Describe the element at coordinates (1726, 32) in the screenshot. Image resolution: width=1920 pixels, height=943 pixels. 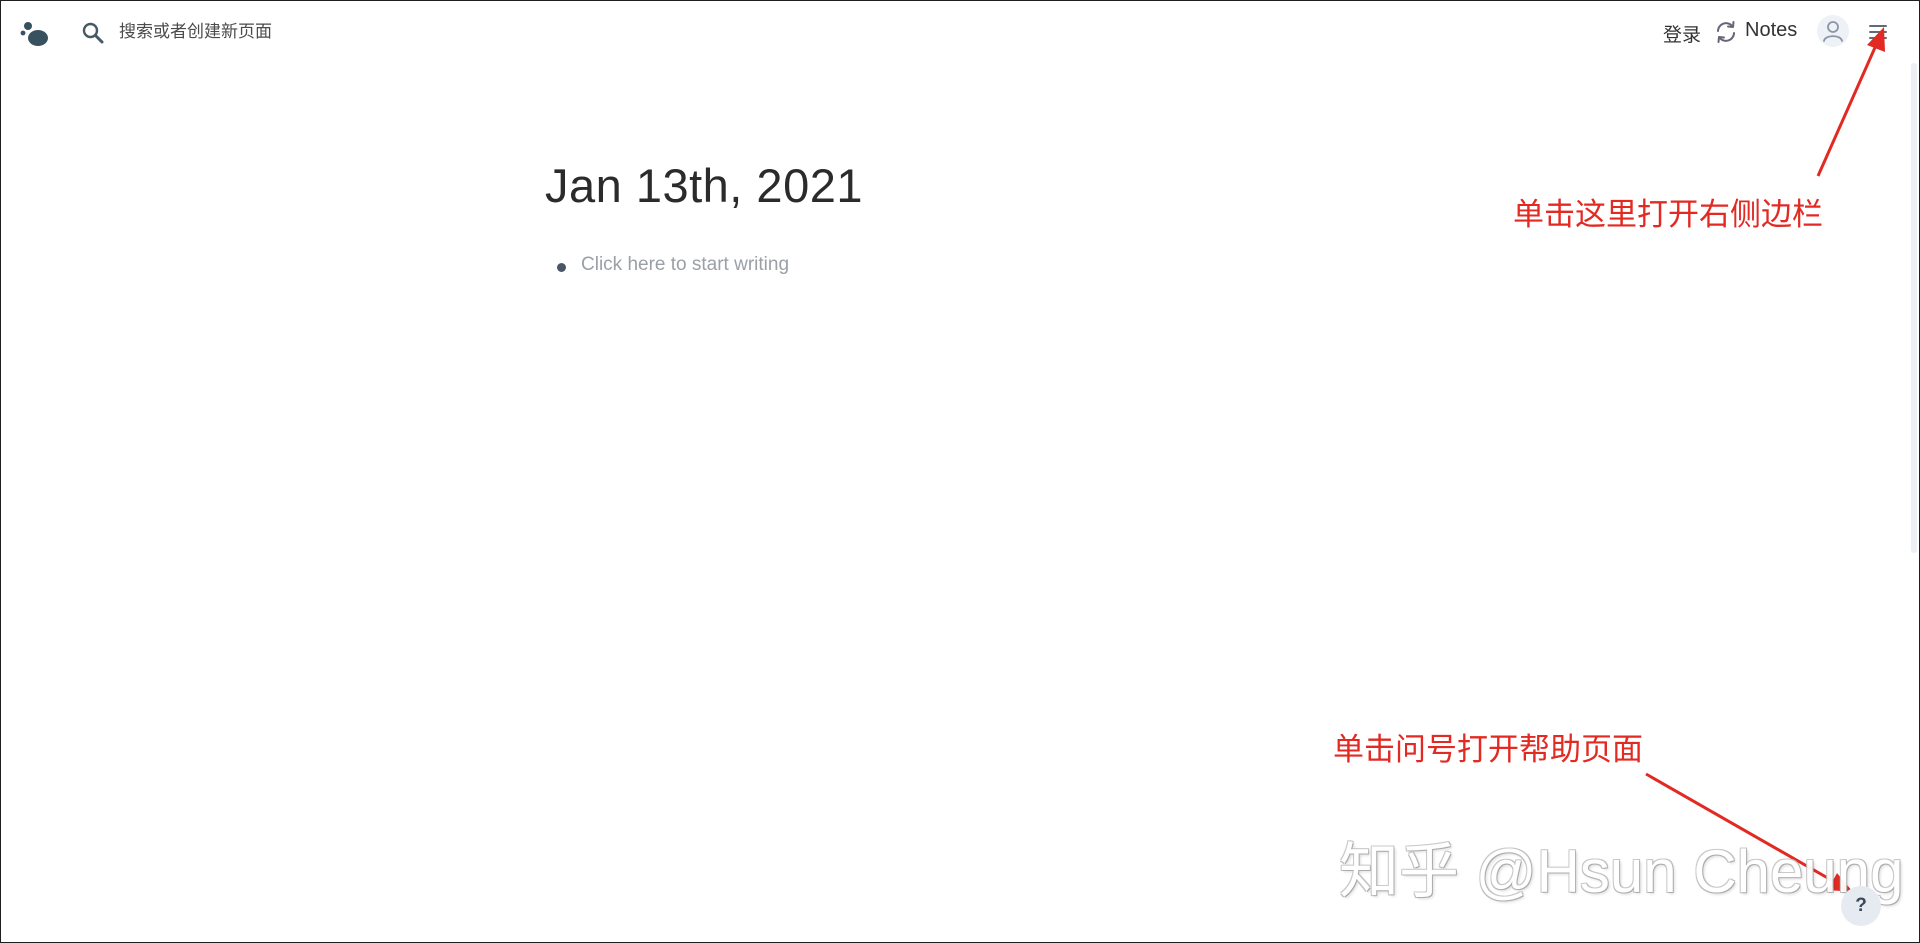
I see `sync-icon` at that location.